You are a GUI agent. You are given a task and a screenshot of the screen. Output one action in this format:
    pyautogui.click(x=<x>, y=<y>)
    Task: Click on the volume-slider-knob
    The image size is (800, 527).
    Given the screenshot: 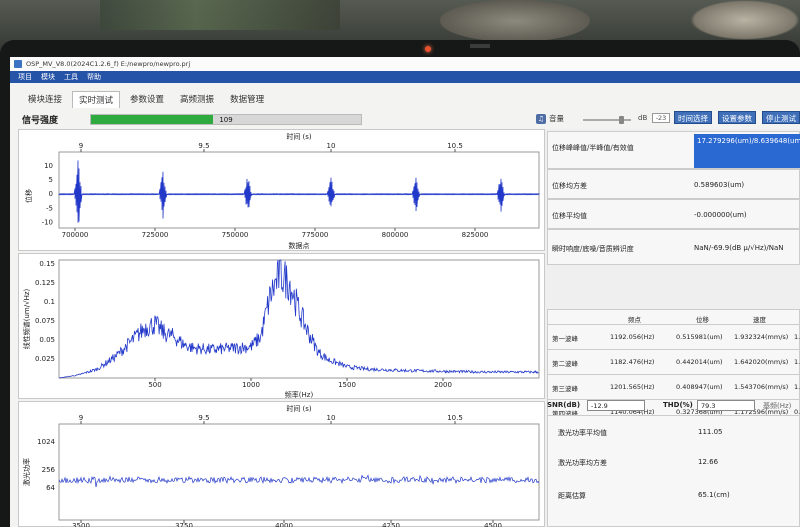 What is the action you would take?
    pyautogui.click(x=621, y=120)
    